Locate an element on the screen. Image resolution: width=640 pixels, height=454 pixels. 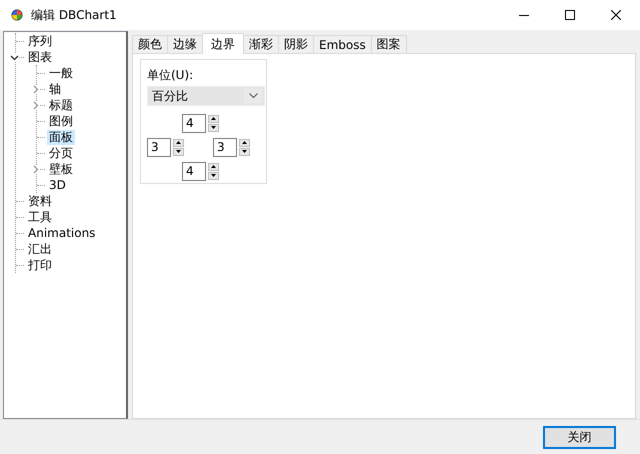
tree-item: 工具 is located at coordinates (40, 217).